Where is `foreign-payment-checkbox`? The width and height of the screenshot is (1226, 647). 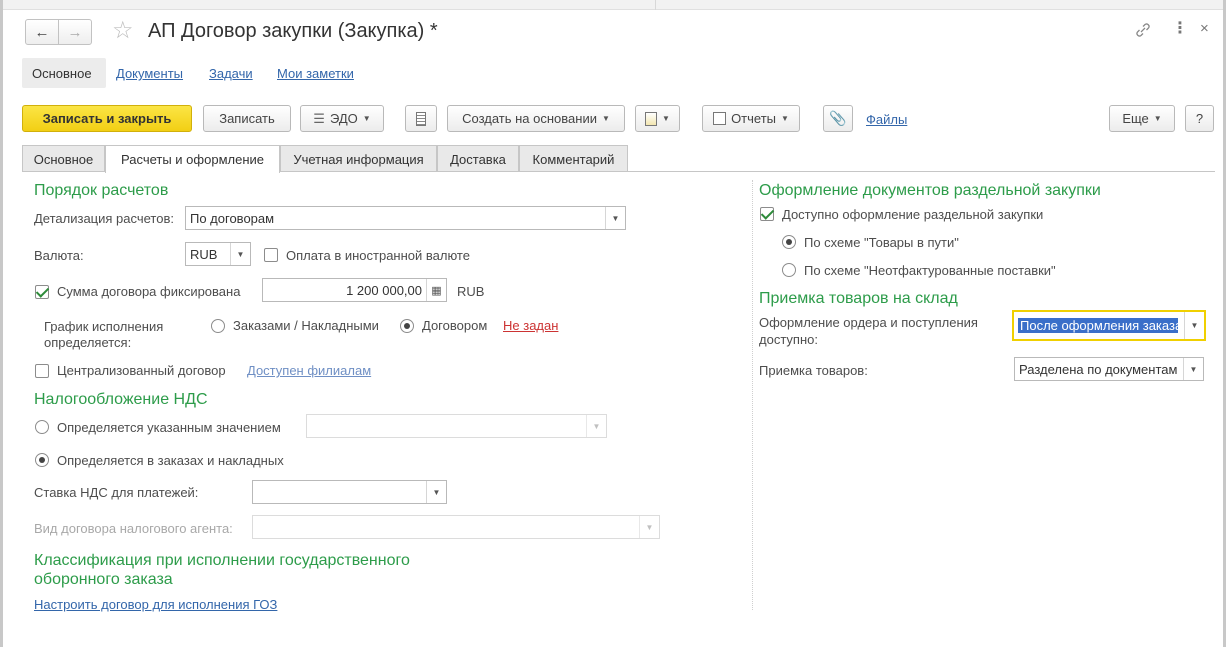 foreign-payment-checkbox is located at coordinates (271, 255).